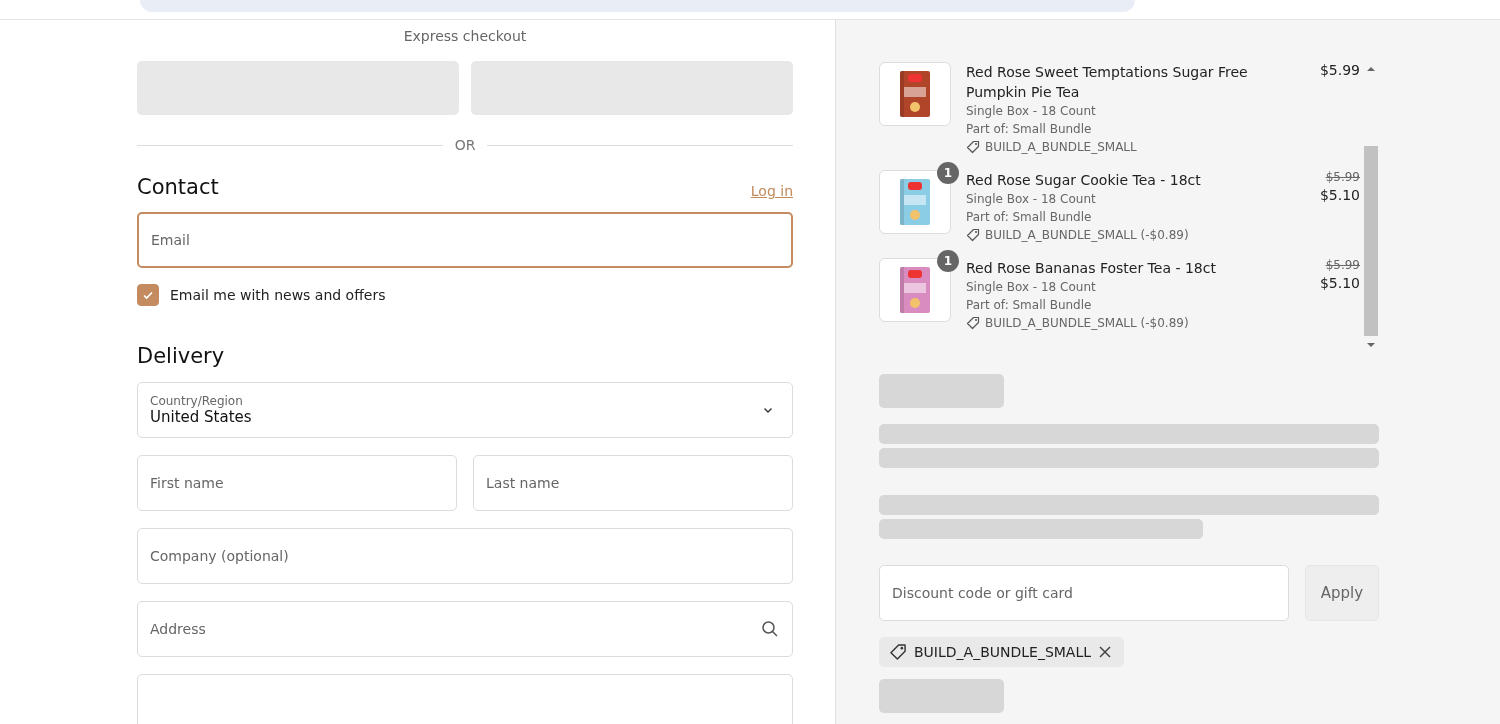 Image resolution: width=1500 pixels, height=724 pixels. What do you see at coordinates (1107, 82) in the screenshot?
I see `product-title: Red Rose Sweet Temptations Sugar Free Pumpkin Pie Tea` at bounding box center [1107, 82].